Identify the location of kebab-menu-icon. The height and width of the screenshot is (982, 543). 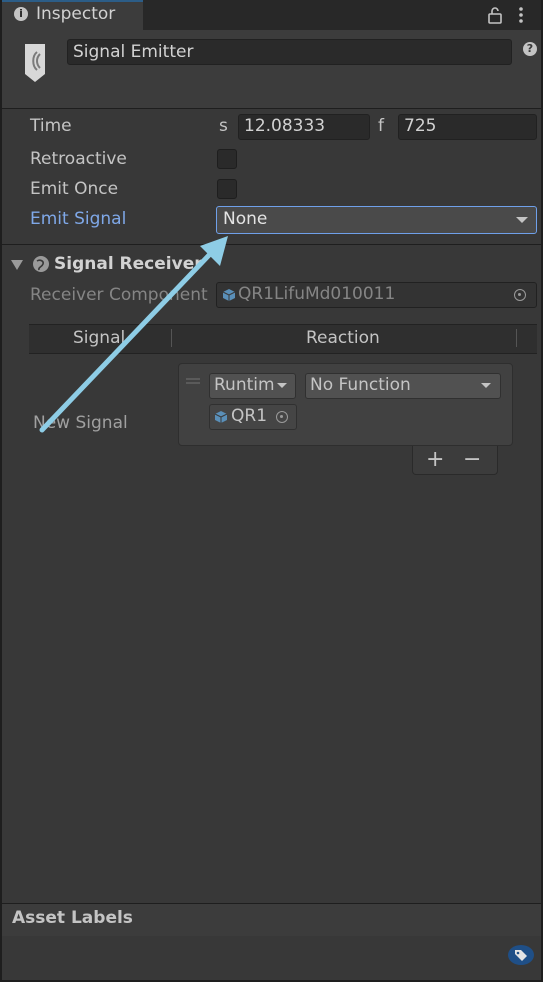
(521, 15).